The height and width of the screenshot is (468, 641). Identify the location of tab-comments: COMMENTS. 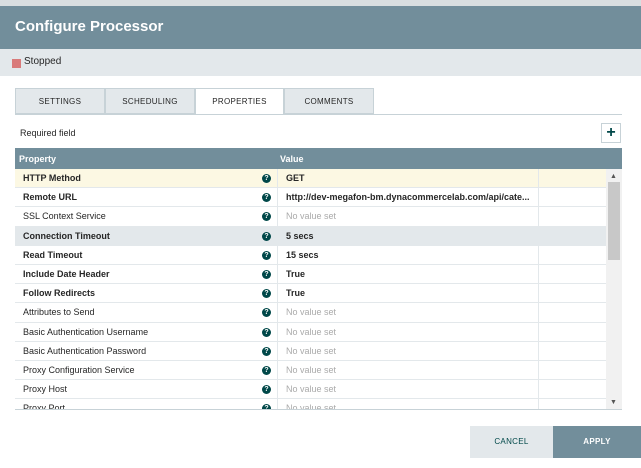
(329, 101).